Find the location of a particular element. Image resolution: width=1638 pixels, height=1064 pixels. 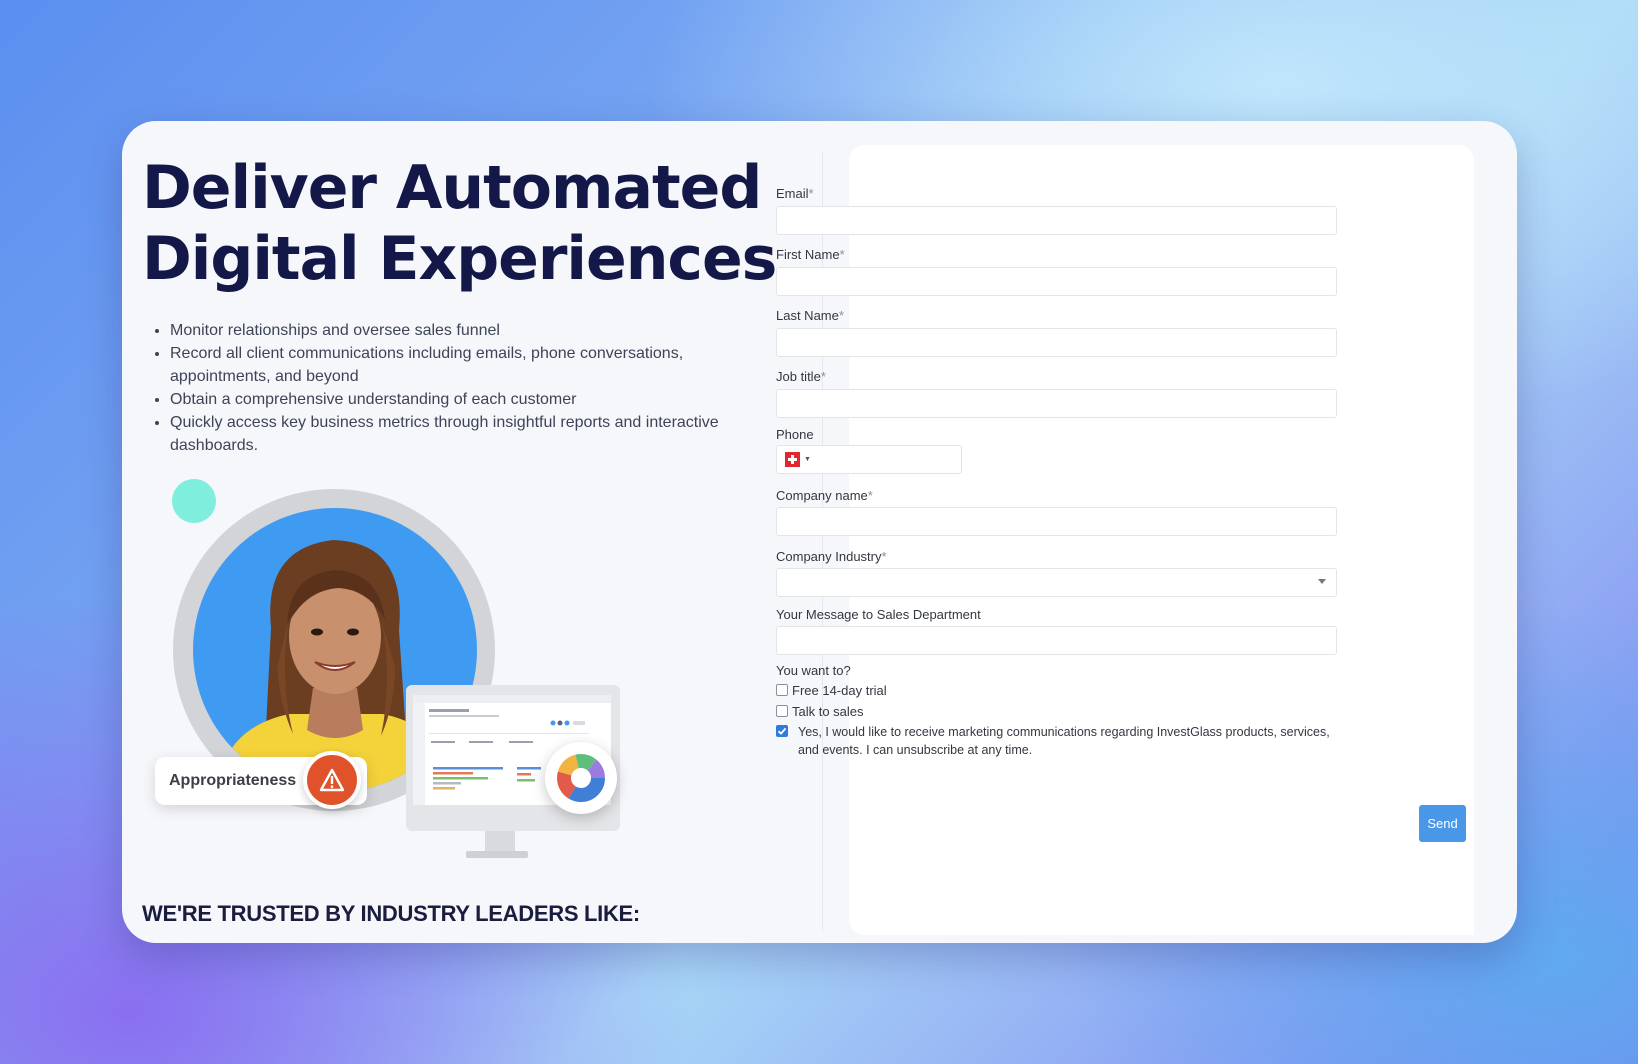

chevron-down-icon is located at coordinates (1322, 581).